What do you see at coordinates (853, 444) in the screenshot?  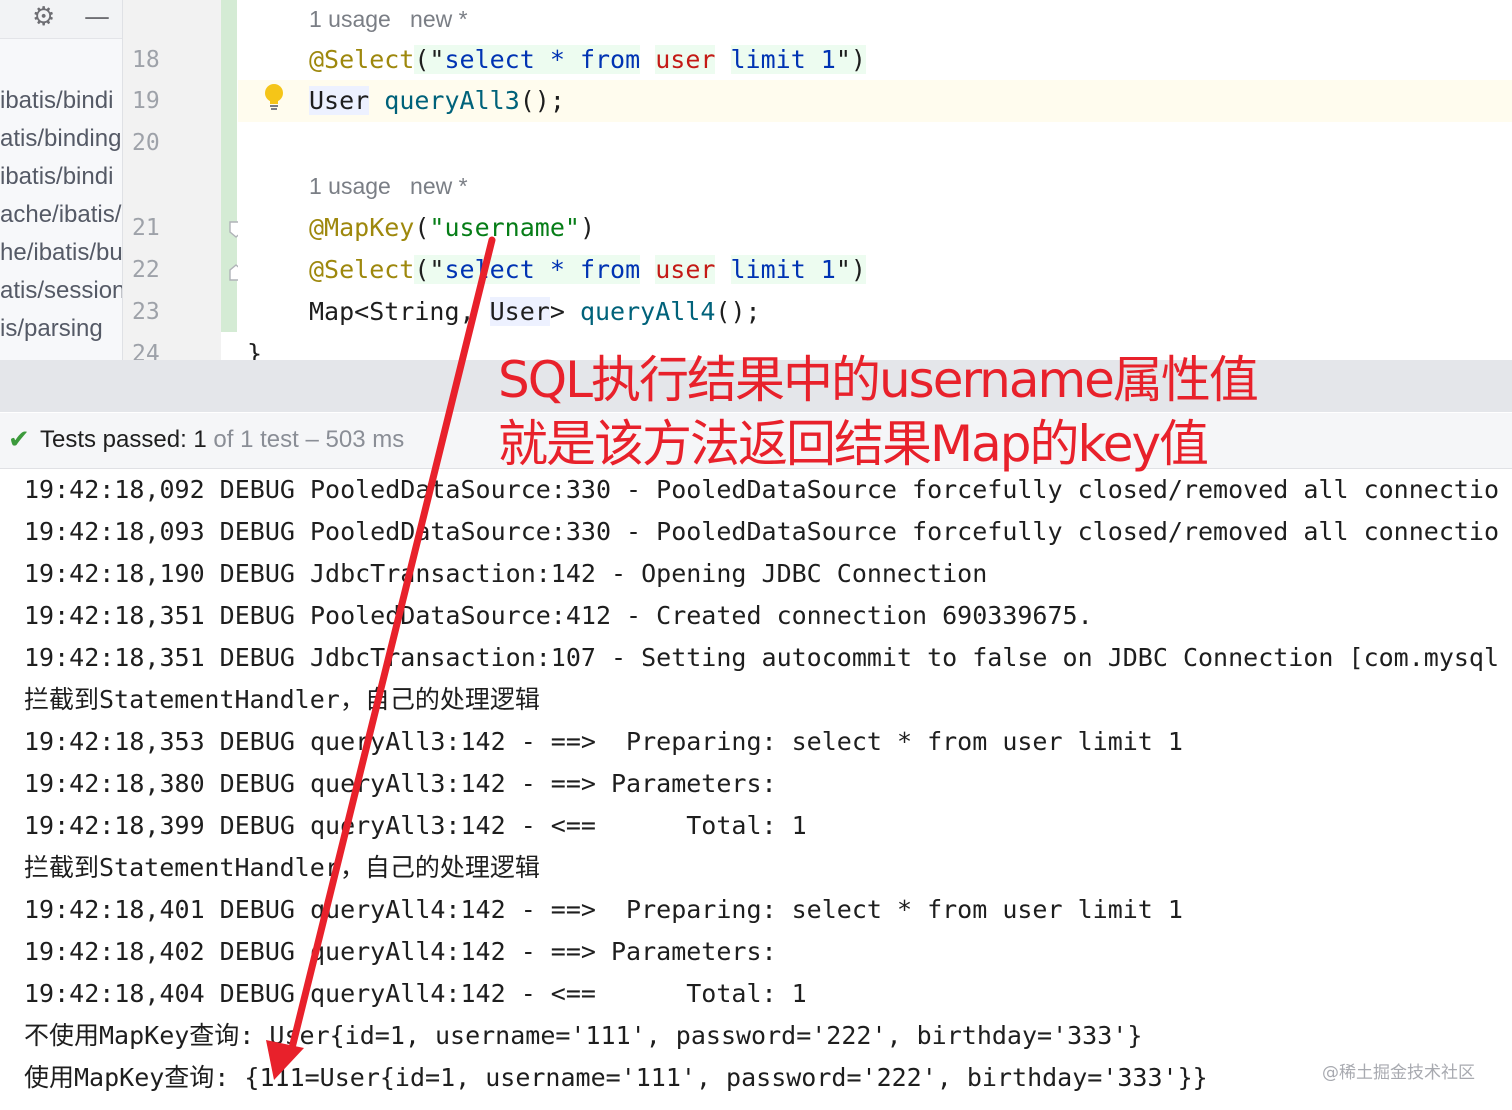 I see `annotation-line-2: 就是该方法返回结果Map的key值` at bounding box center [853, 444].